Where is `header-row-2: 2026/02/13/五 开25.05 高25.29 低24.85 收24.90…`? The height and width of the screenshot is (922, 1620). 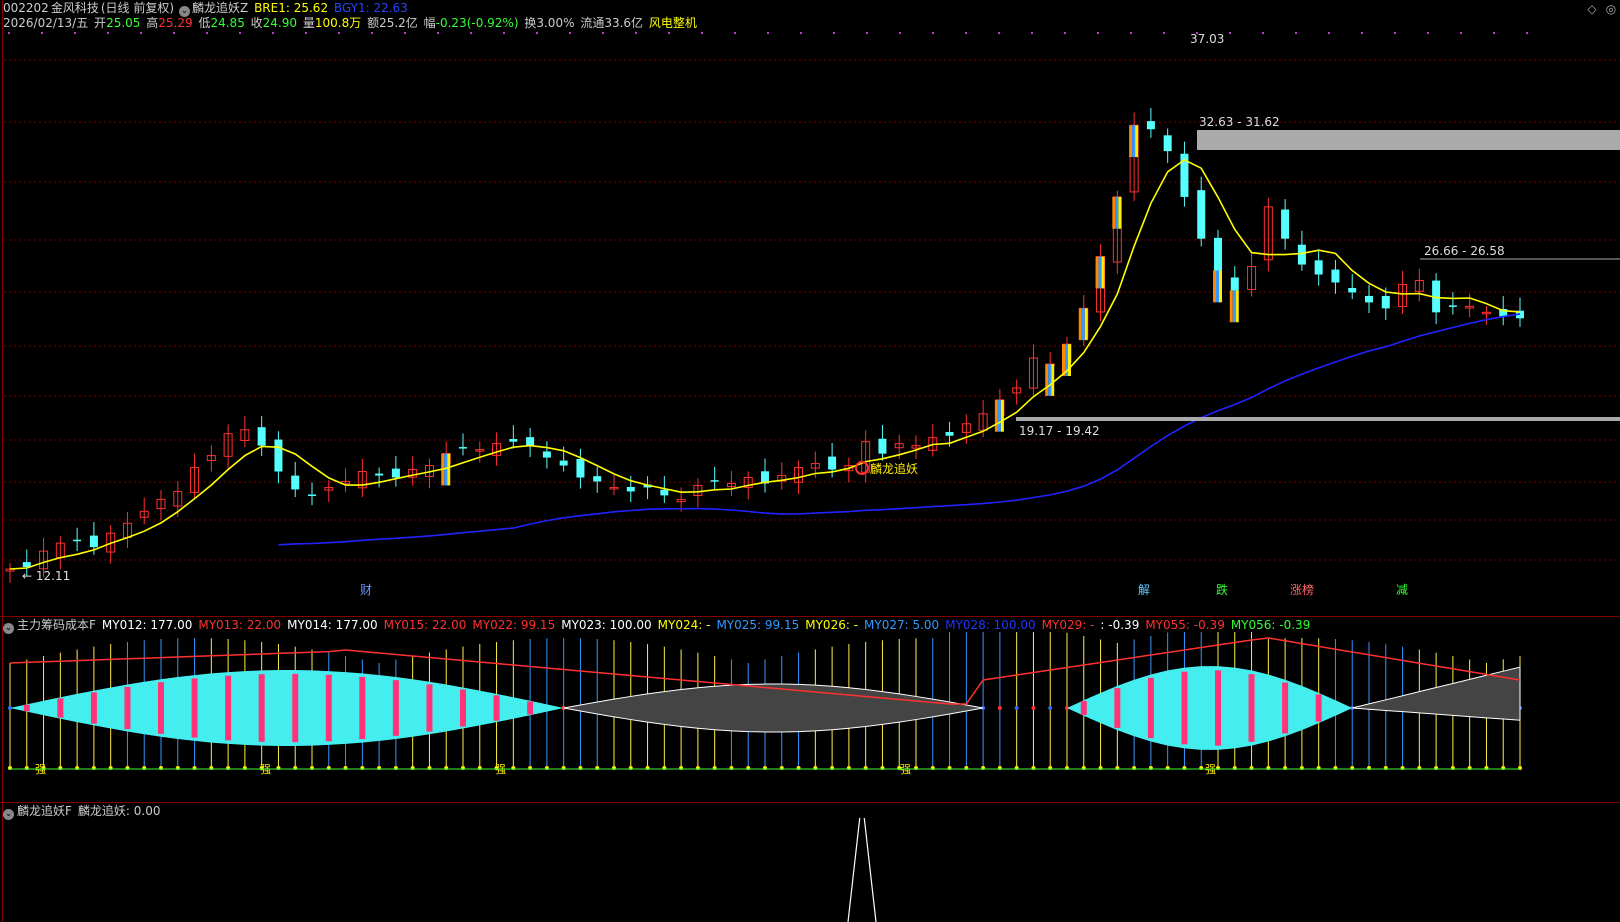 header-row-2: 2026/02/13/五 开25.05 高25.29 低24.85 收24.90… is located at coordinates (351, 23).